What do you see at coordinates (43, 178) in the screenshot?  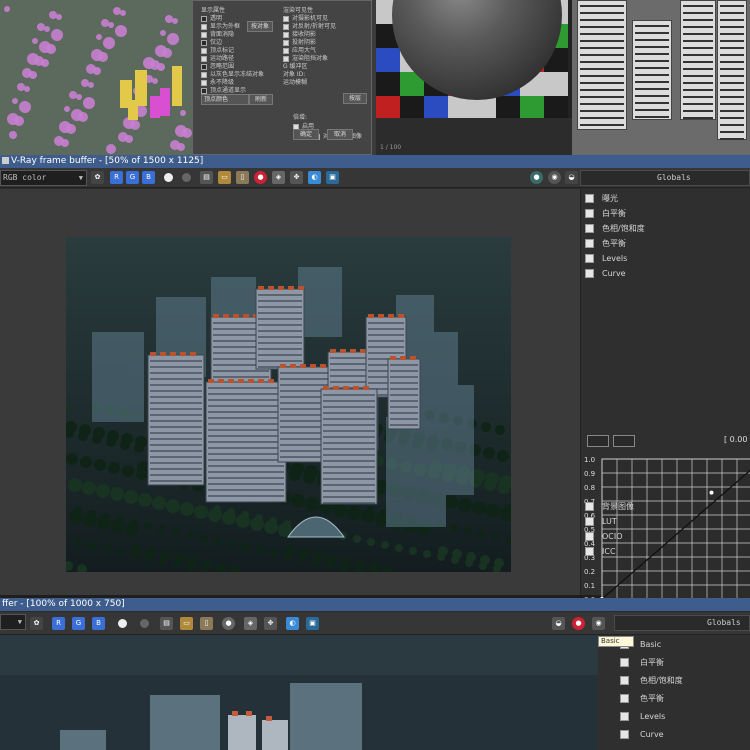 I see `channel-select: RGB color ▼` at bounding box center [43, 178].